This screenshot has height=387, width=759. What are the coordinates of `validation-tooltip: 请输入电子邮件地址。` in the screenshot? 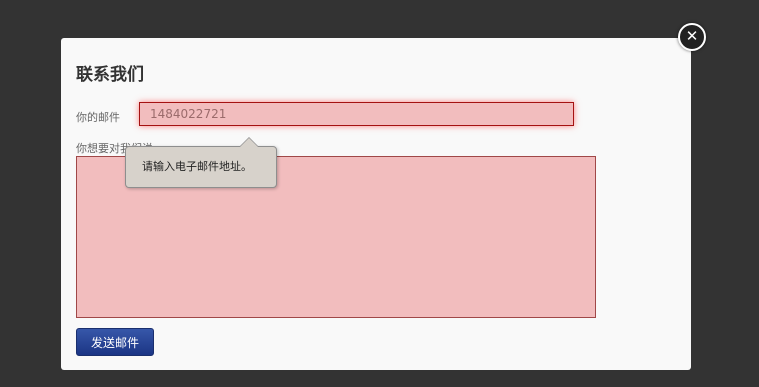 It's located at (201, 162).